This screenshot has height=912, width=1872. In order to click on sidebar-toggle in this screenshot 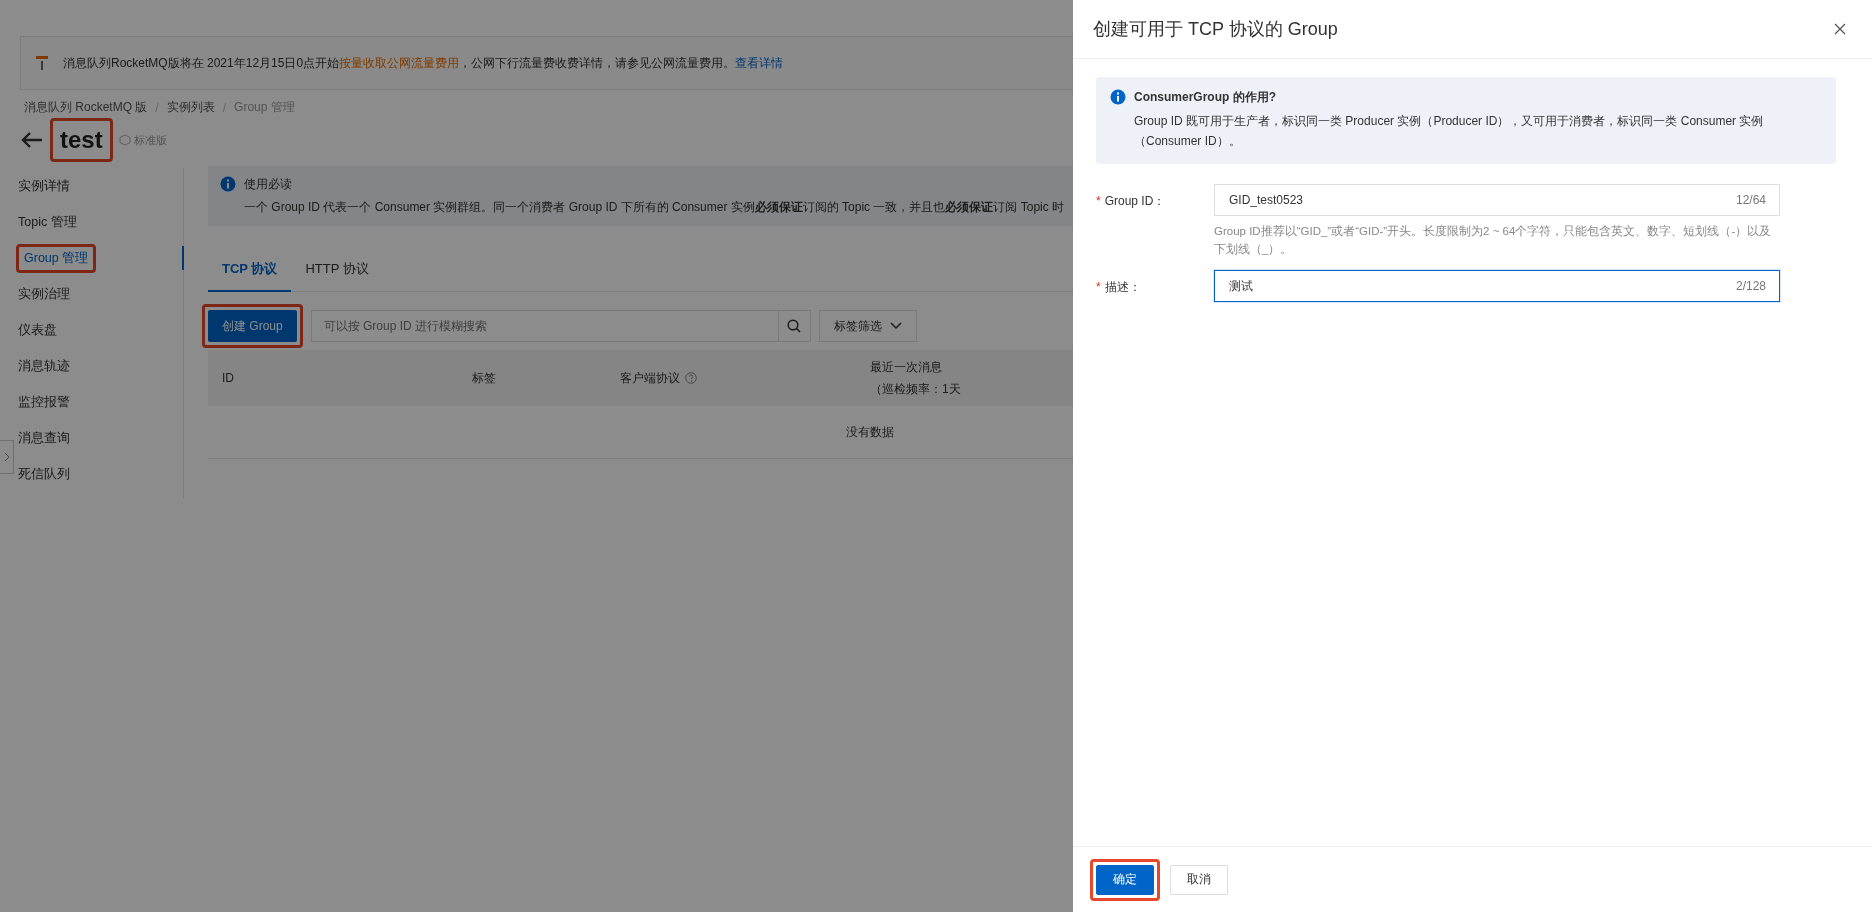, I will do `click(7, 457)`.